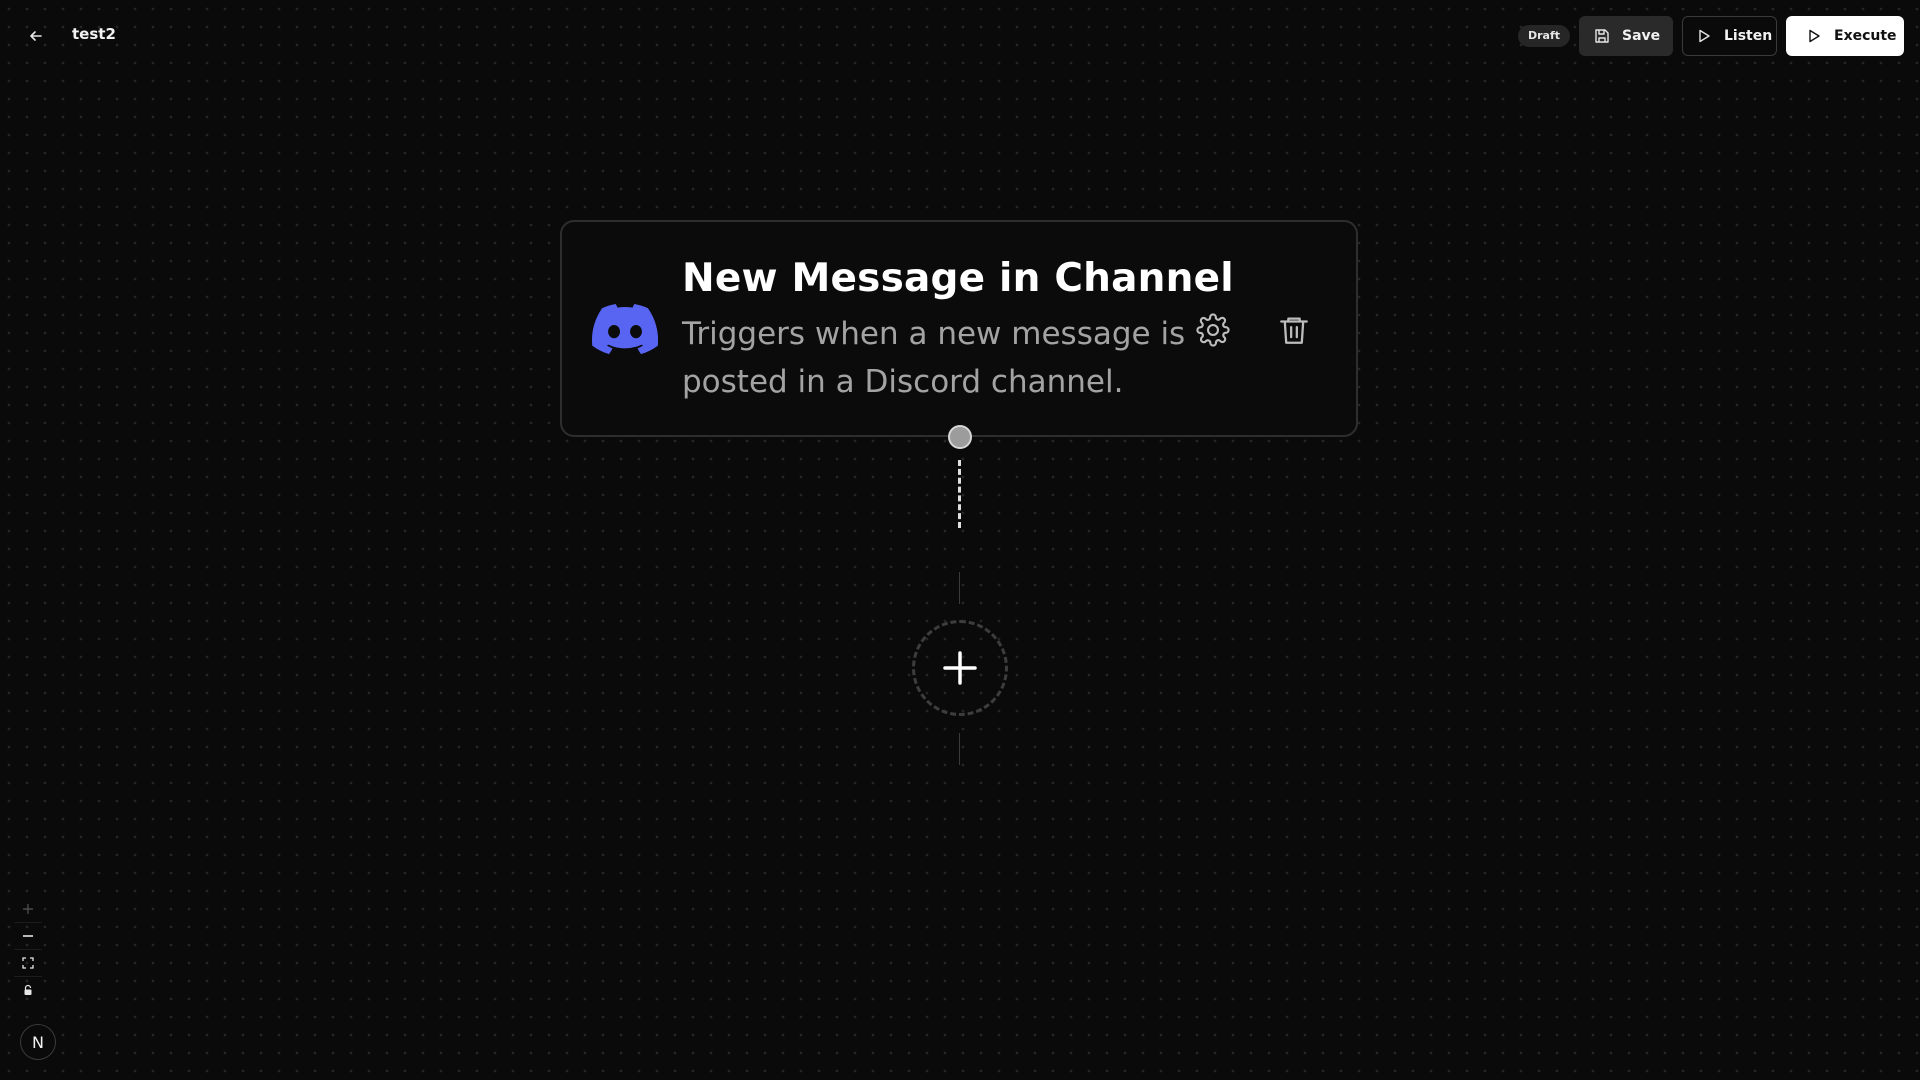 Image resolution: width=1920 pixels, height=1080 pixels. I want to click on add-node-button, so click(960, 668).